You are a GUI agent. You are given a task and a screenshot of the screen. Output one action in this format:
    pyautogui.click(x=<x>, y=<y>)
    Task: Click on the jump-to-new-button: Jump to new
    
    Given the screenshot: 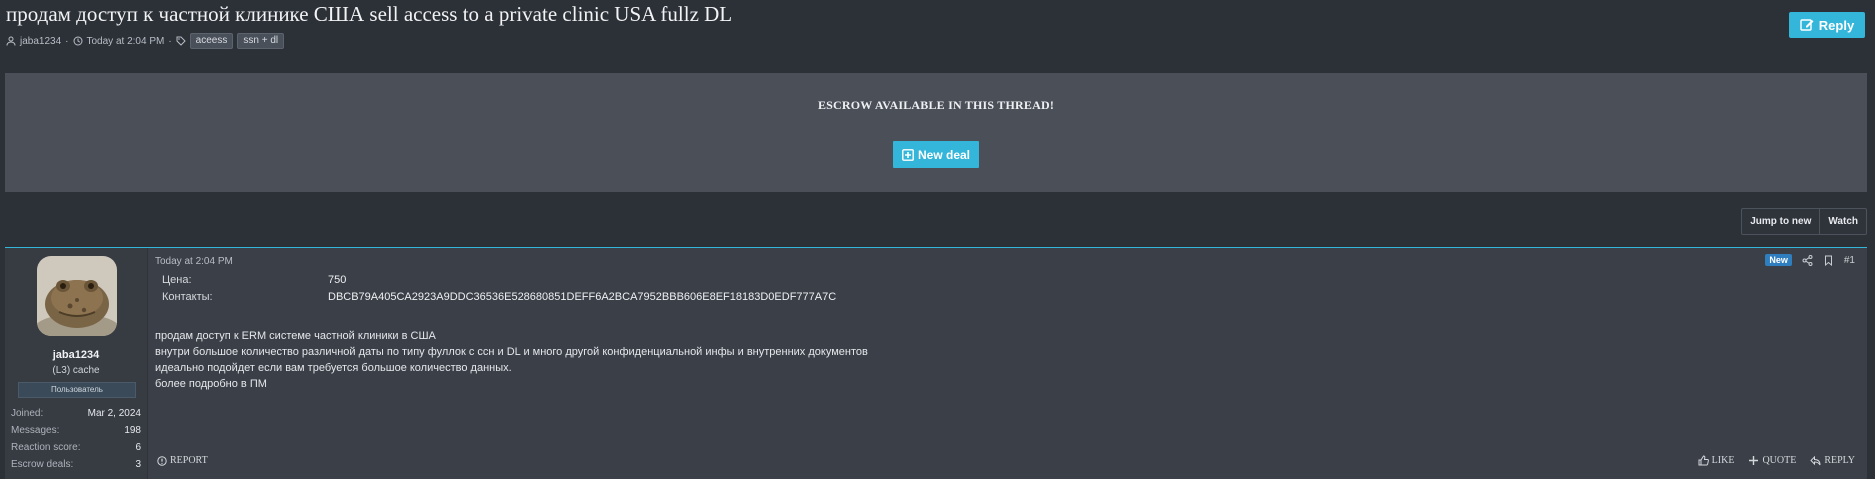 What is the action you would take?
    pyautogui.click(x=1780, y=221)
    